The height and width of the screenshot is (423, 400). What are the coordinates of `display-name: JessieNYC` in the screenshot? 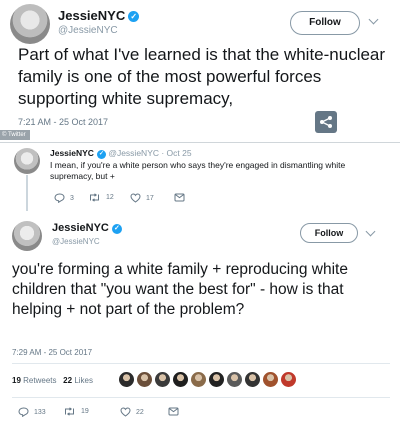 It's located at (72, 153).